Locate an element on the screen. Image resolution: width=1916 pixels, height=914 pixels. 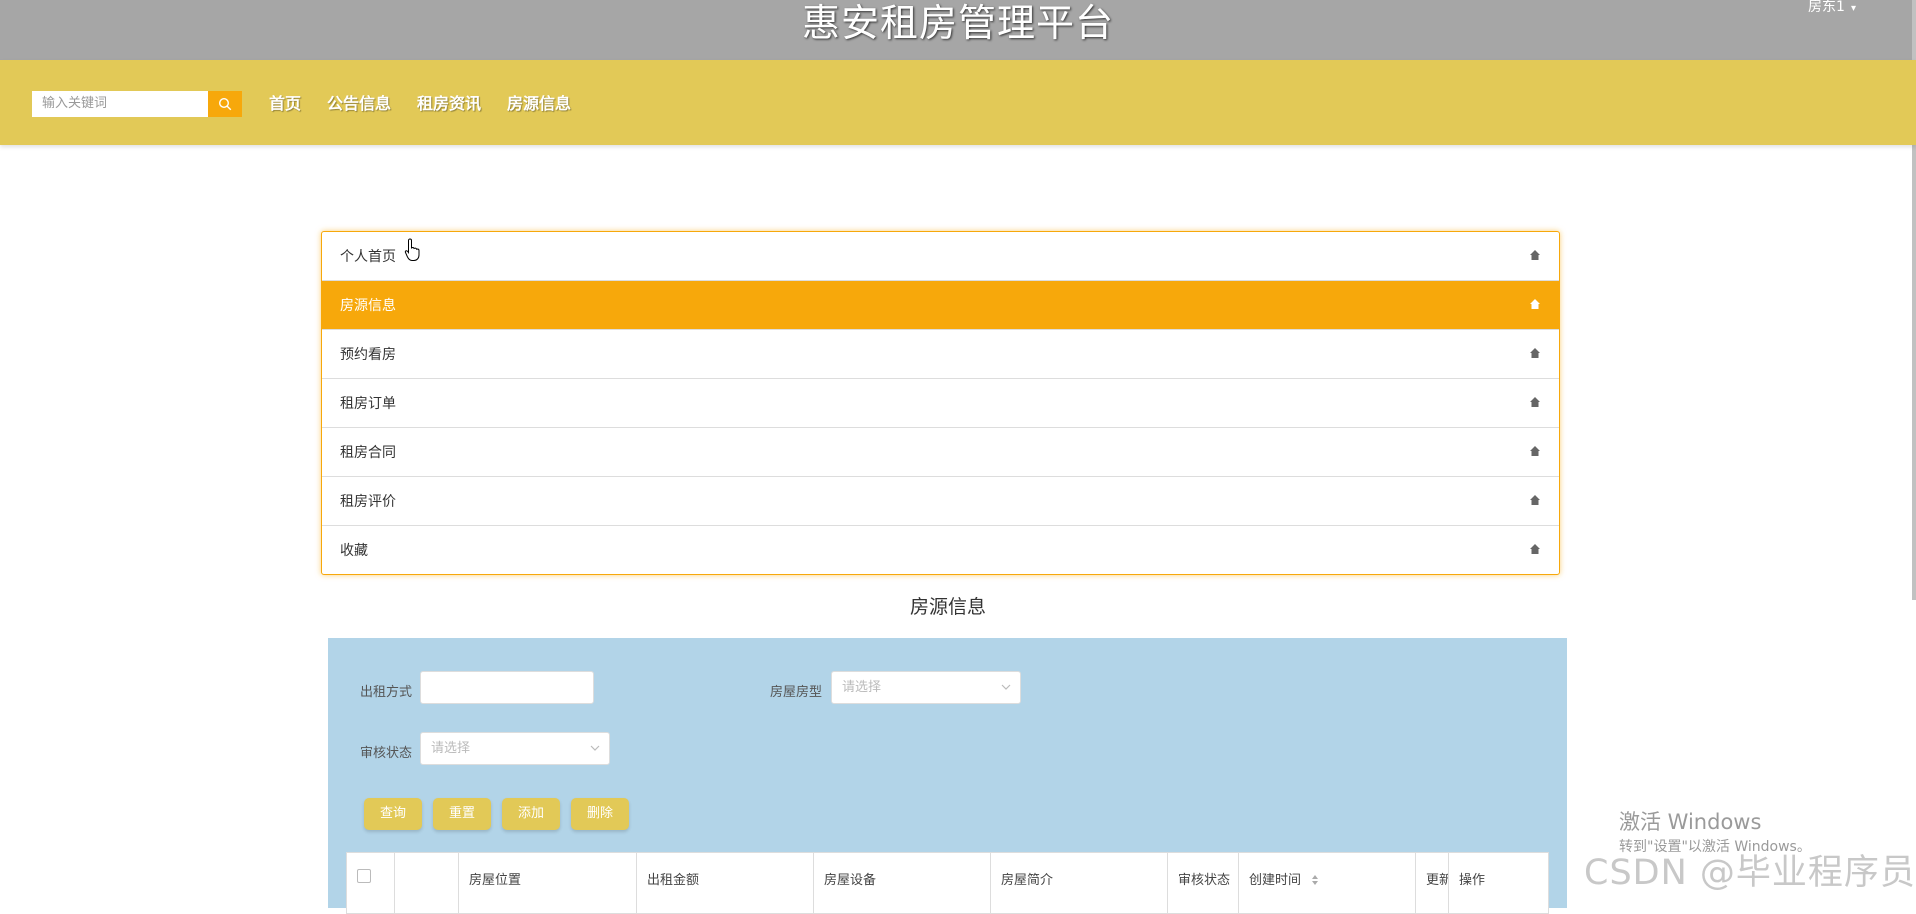
menu-item-label: 租房合同 is located at coordinates (368, 453).